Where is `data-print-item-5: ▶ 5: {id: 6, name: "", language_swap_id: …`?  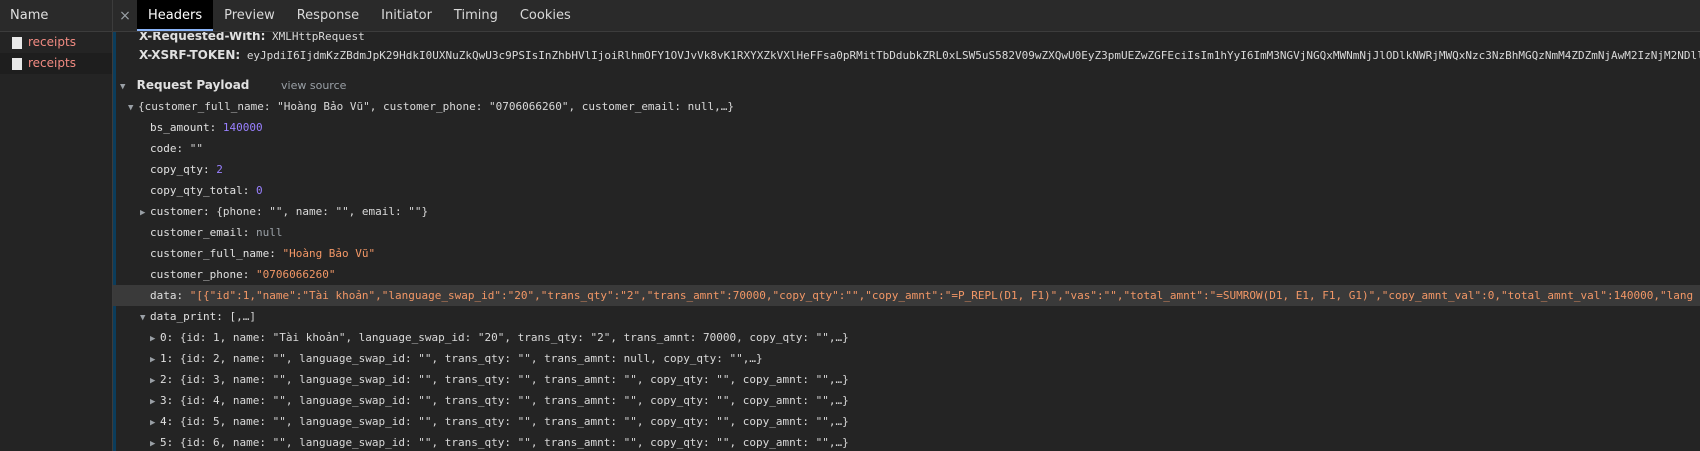 data-print-item-5: ▶ 5: {id: 6, name: "", language_swap_id: … is located at coordinates (906, 441).